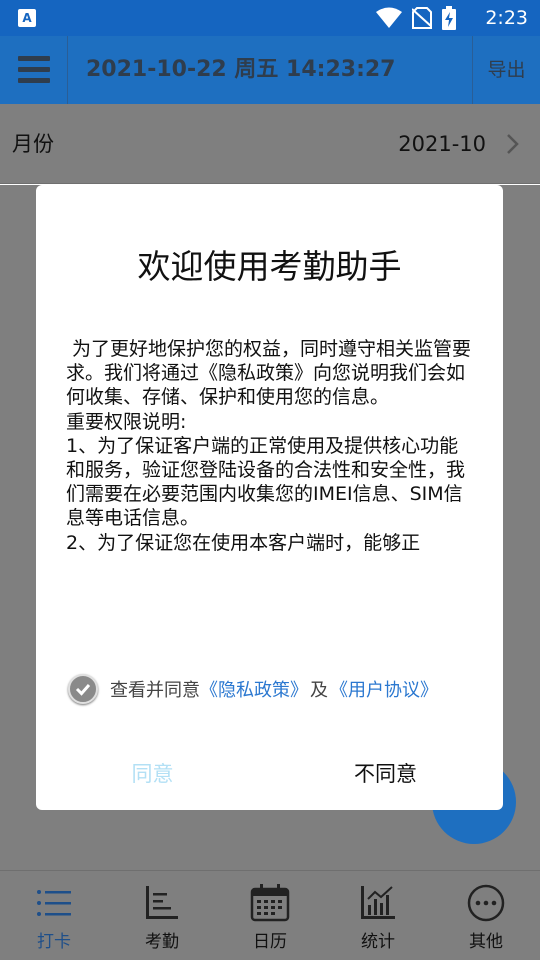  What do you see at coordinates (378, 902) in the screenshot?
I see `chart-icon` at bounding box center [378, 902].